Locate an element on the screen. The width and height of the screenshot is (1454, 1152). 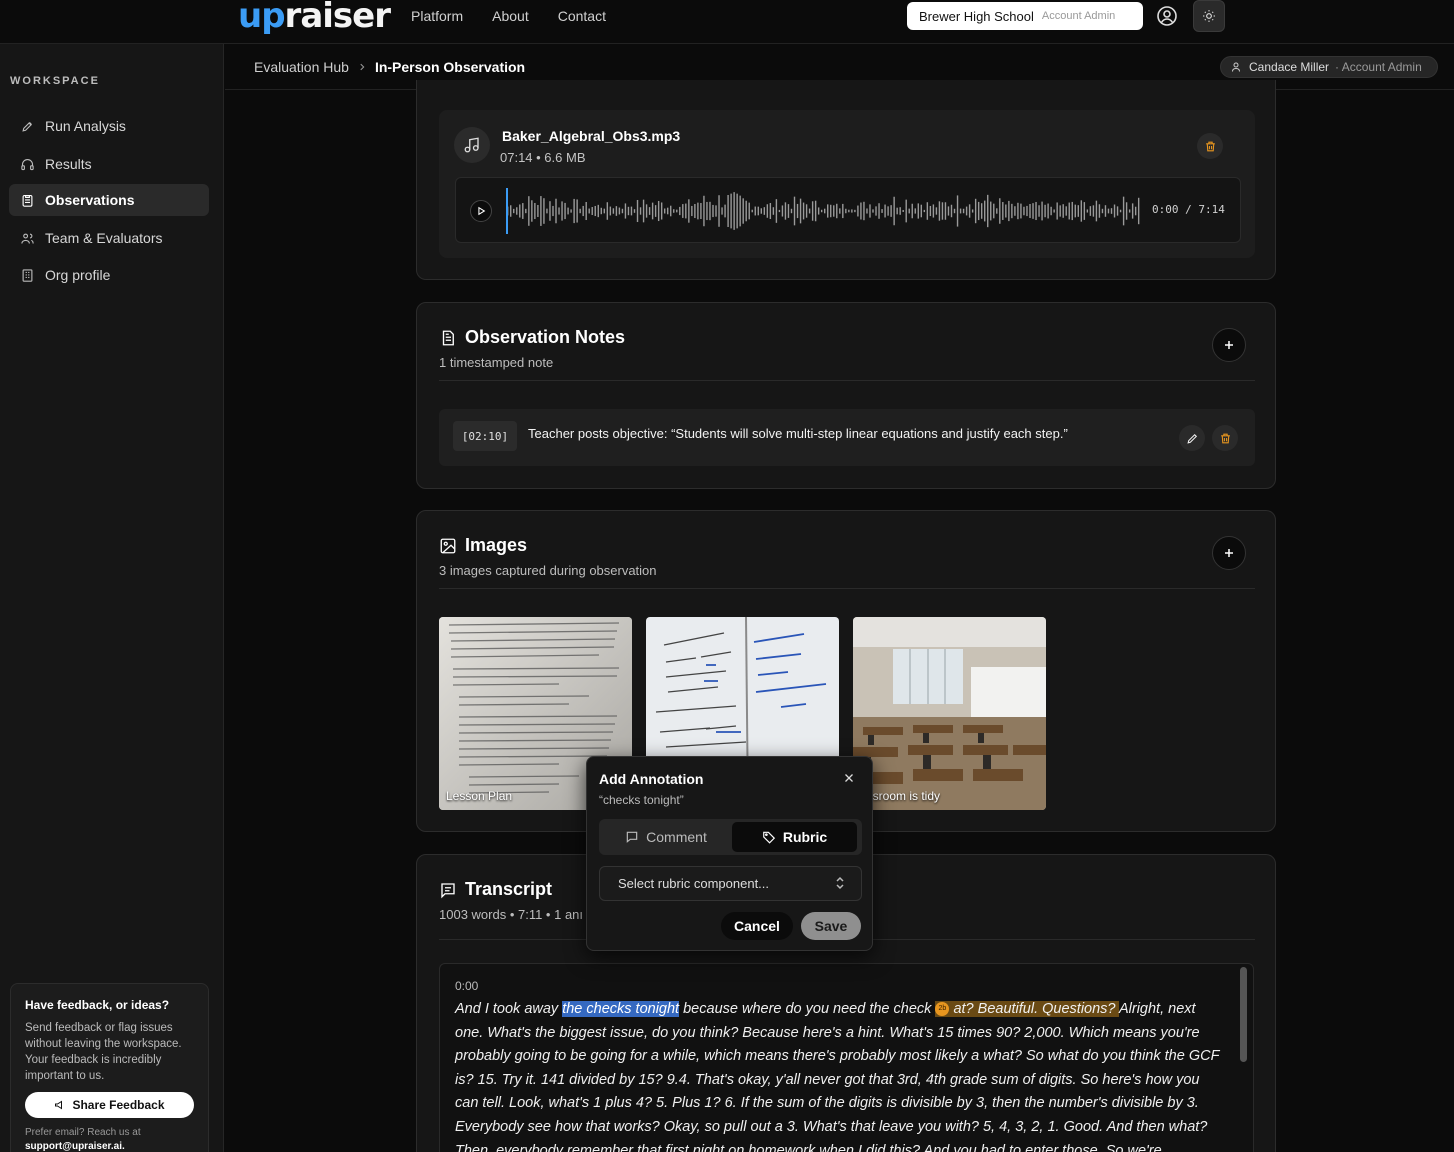
breadcrumb-parent: Evaluation Hub is located at coordinates (301, 67).